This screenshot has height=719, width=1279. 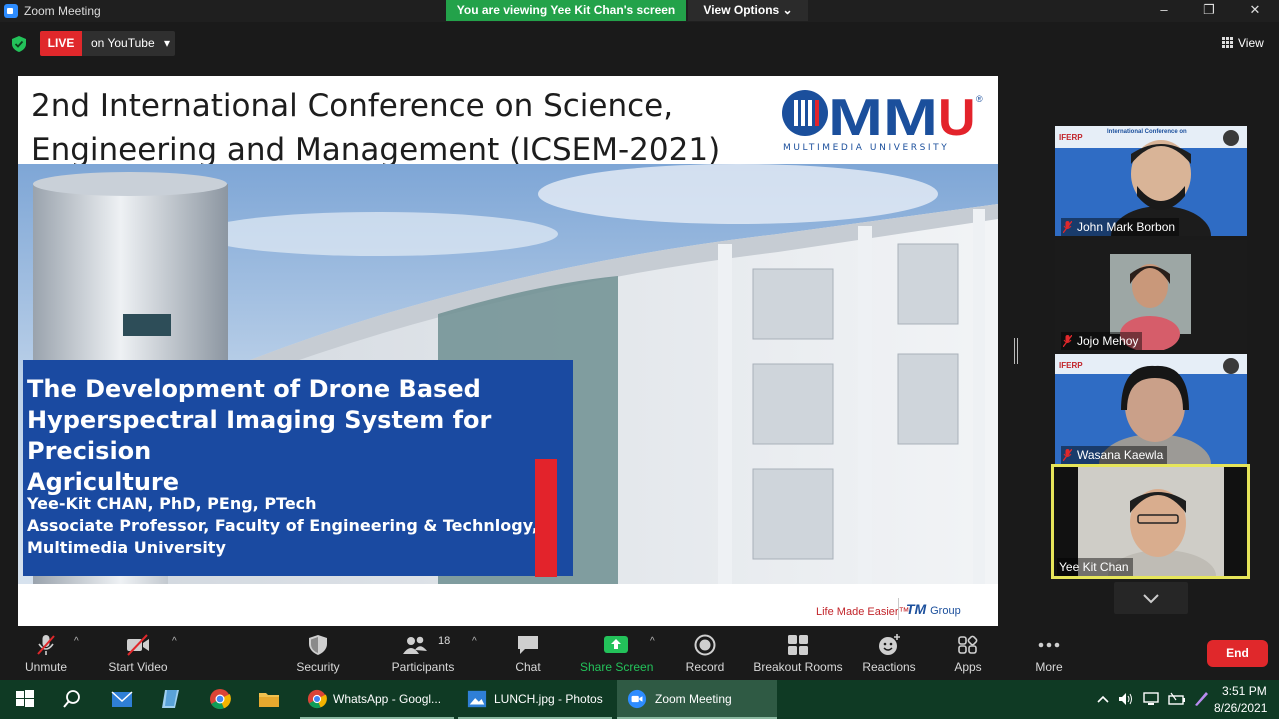 I want to click on participant-name-label: Yee Kit Chan, so click(x=1095, y=567).